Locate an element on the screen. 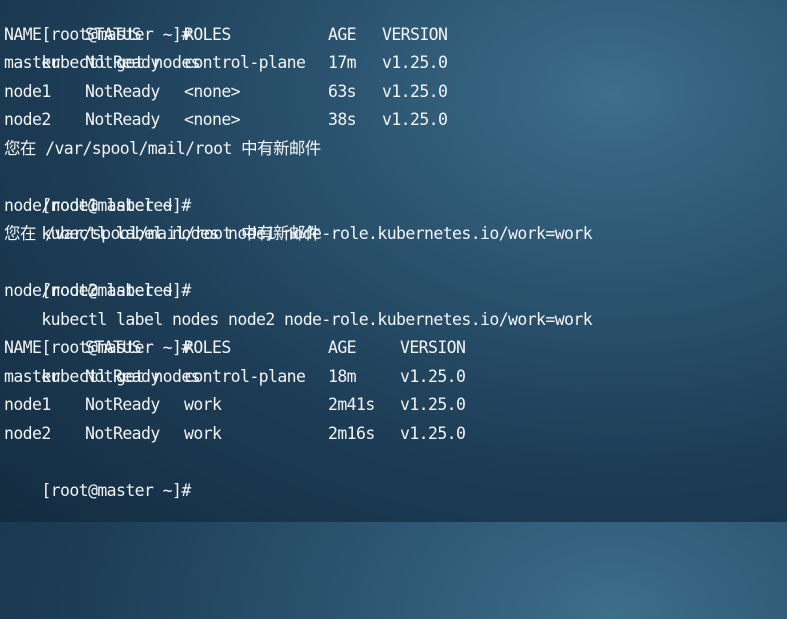 Image resolution: width=787 pixels, height=619 pixels. cell-age: 38s is located at coordinates (342, 119).